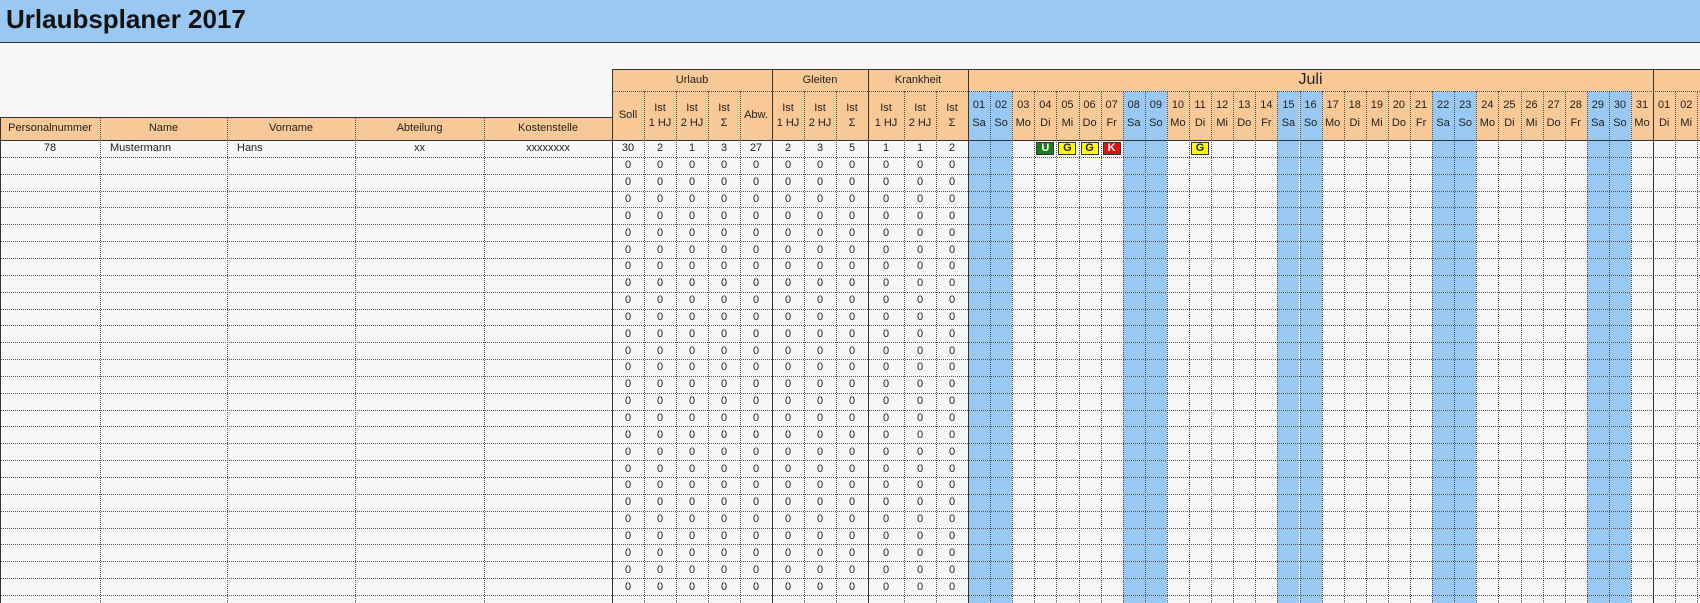 Image resolution: width=1700 pixels, height=603 pixels. I want to click on cell-name: Mustermann, so click(163, 148).